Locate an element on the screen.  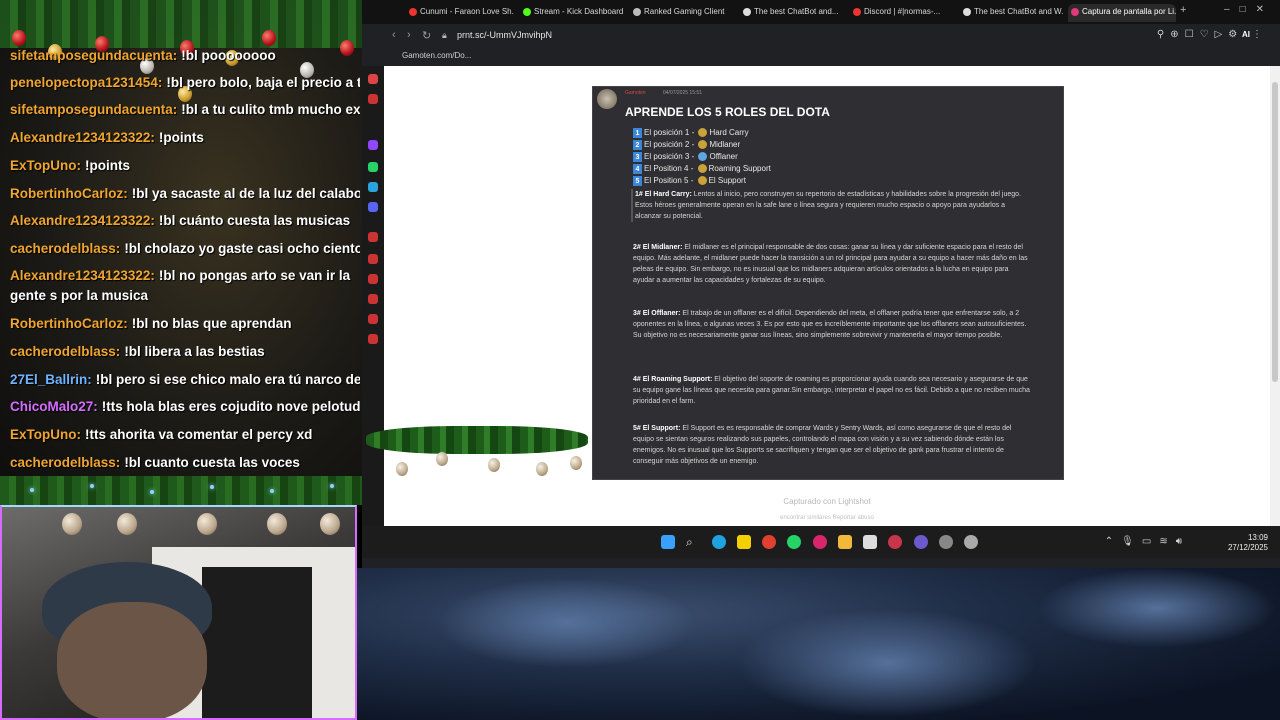
new-tab-button: + is located at coordinates (1183, 10).